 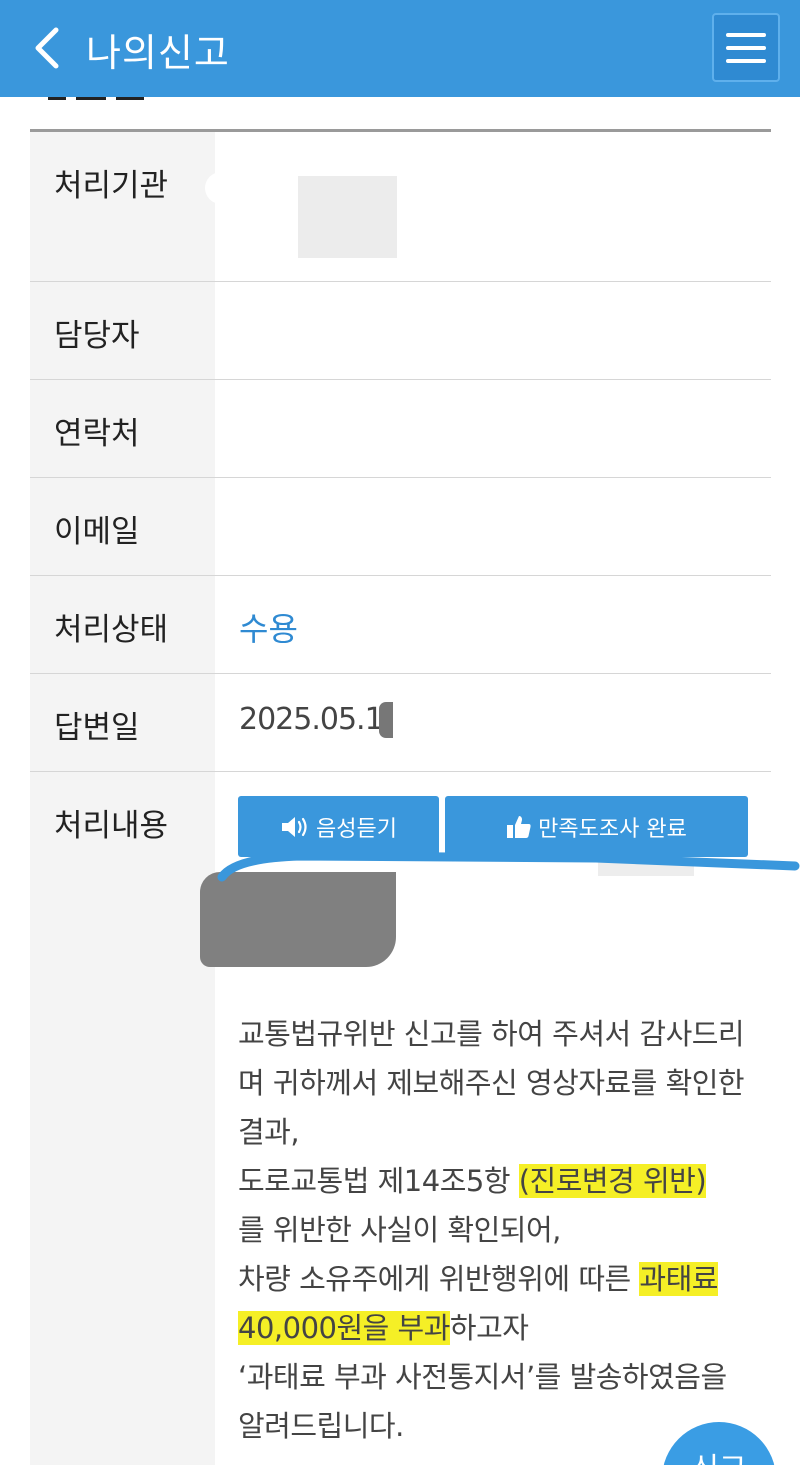 I want to click on status-badge: 수용, so click(x=268, y=628).